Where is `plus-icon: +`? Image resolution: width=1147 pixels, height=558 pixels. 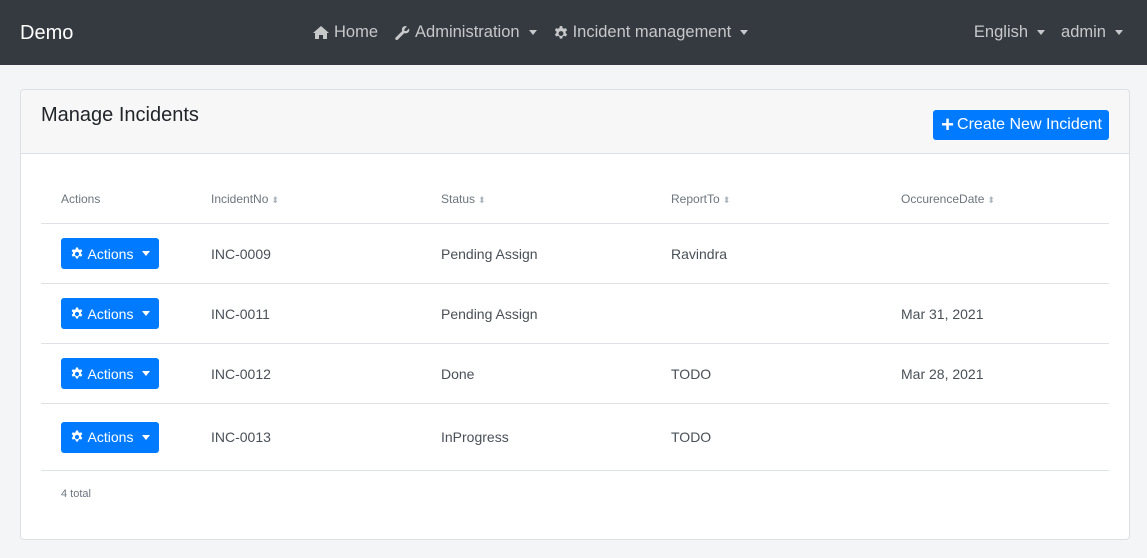
plus-icon: + is located at coordinates (948, 124).